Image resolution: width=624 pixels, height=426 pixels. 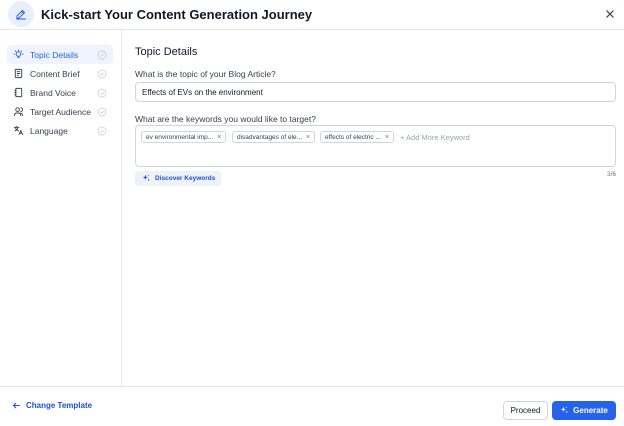 I want to click on topic-input-value: Effects of EVs on the environment, so click(x=202, y=92).